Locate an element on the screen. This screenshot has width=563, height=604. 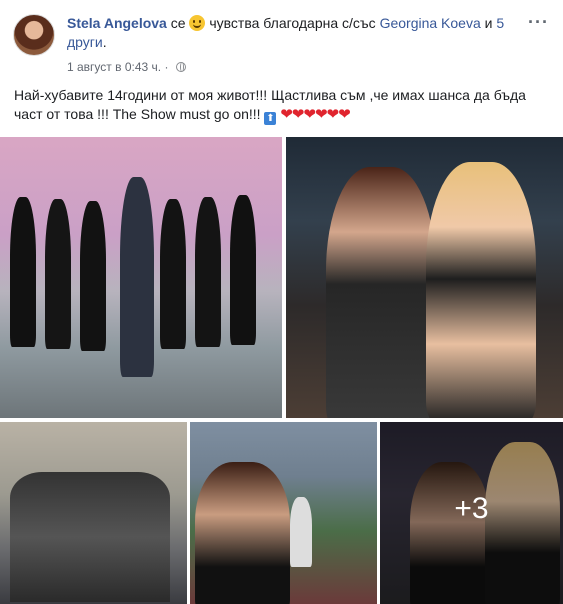
author-avatar is located at coordinates (34, 35).